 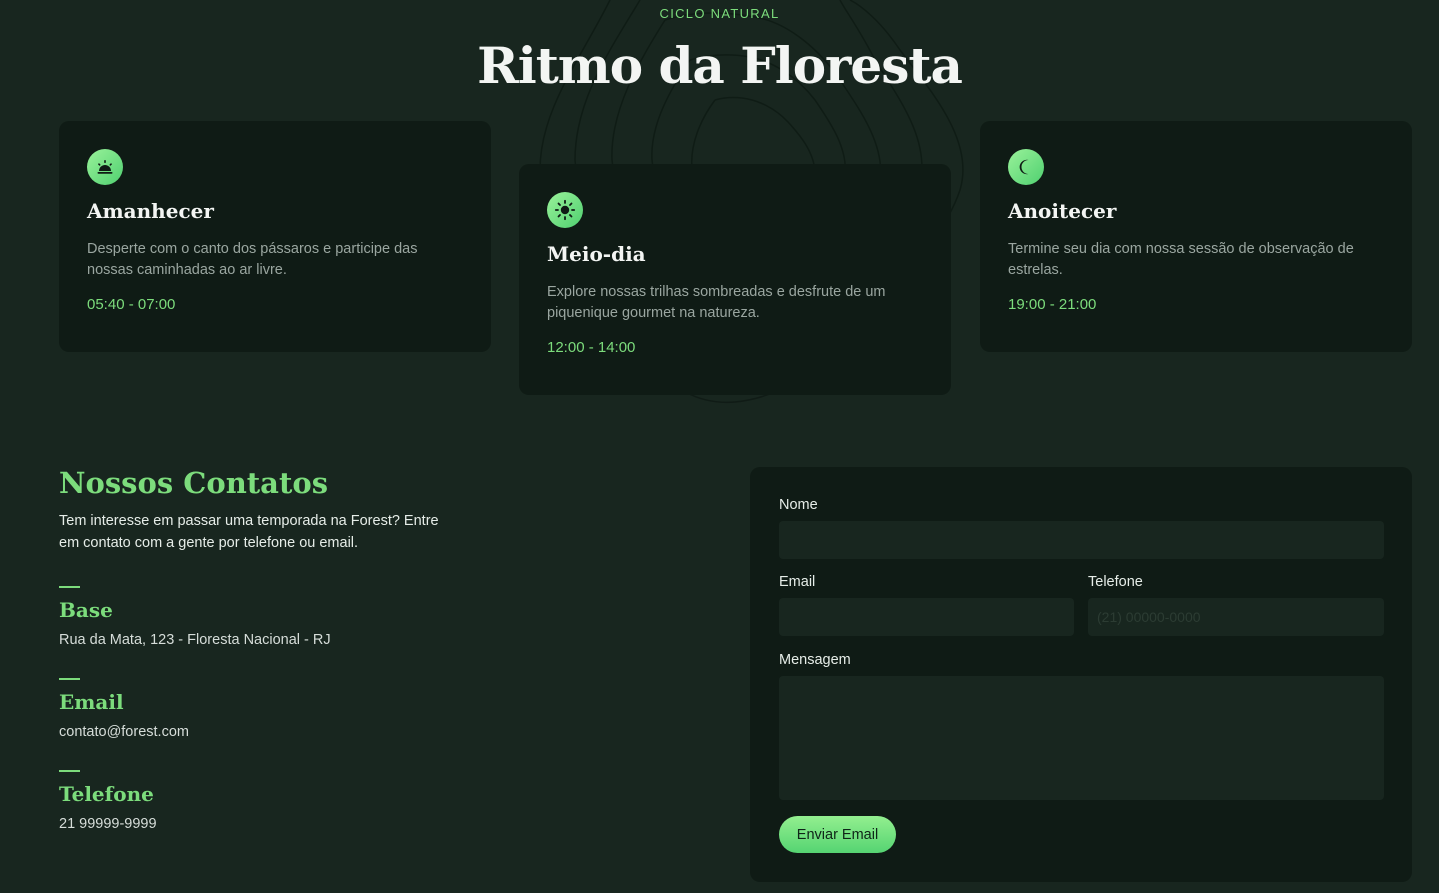 What do you see at coordinates (1081, 540) in the screenshot?
I see `name-field` at bounding box center [1081, 540].